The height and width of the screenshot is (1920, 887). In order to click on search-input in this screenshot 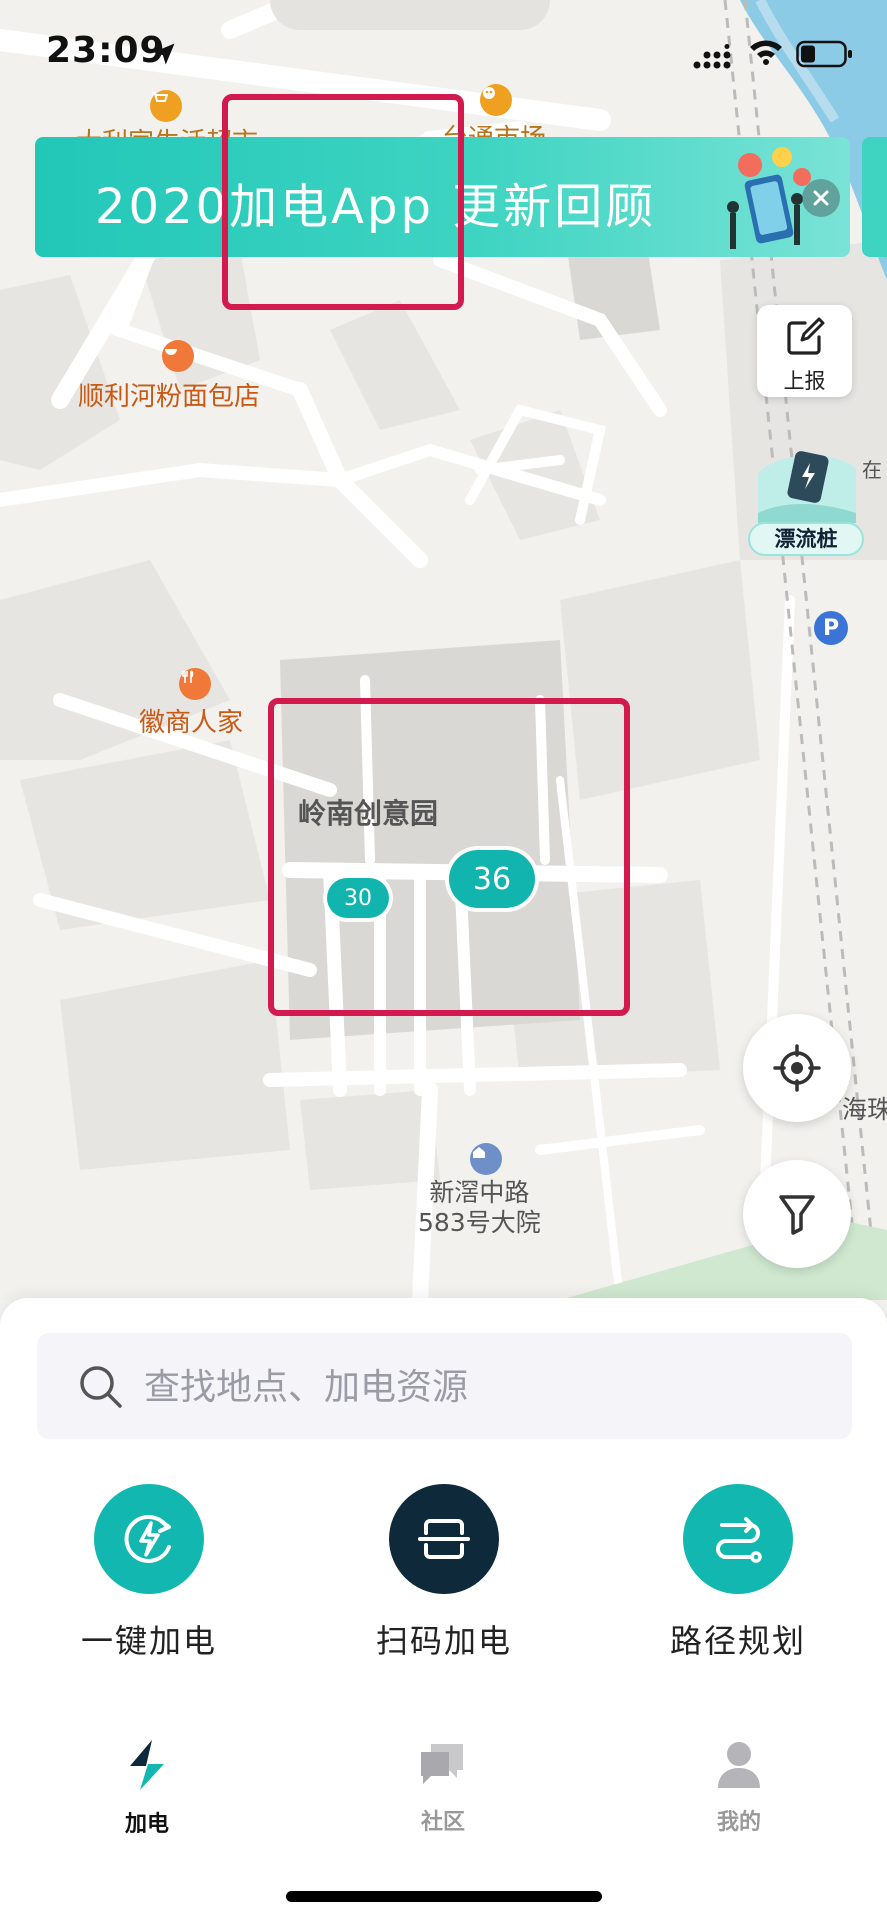, I will do `click(484, 1387)`.